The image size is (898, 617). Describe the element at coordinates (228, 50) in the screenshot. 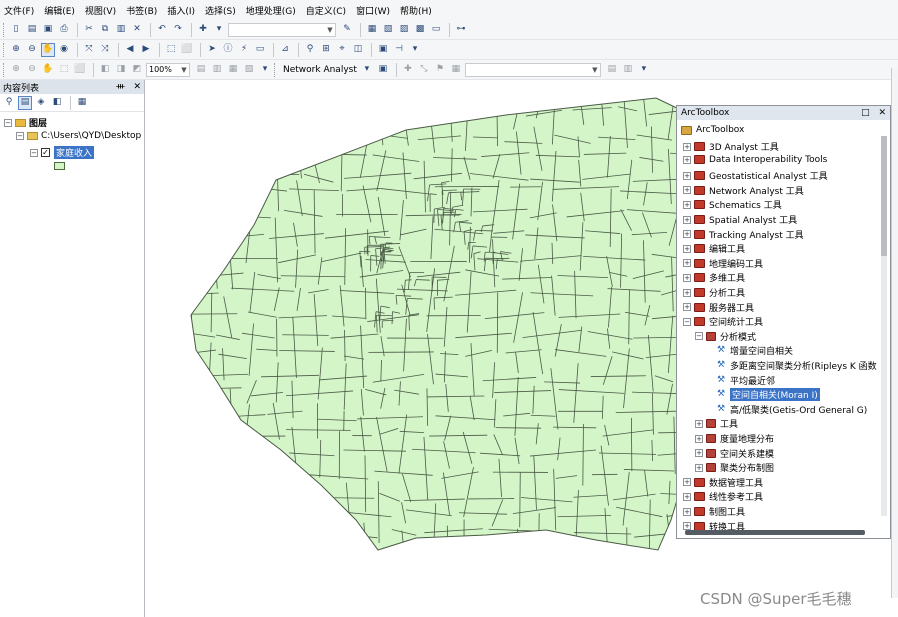

I see `identify-icon: ⓘ` at that location.